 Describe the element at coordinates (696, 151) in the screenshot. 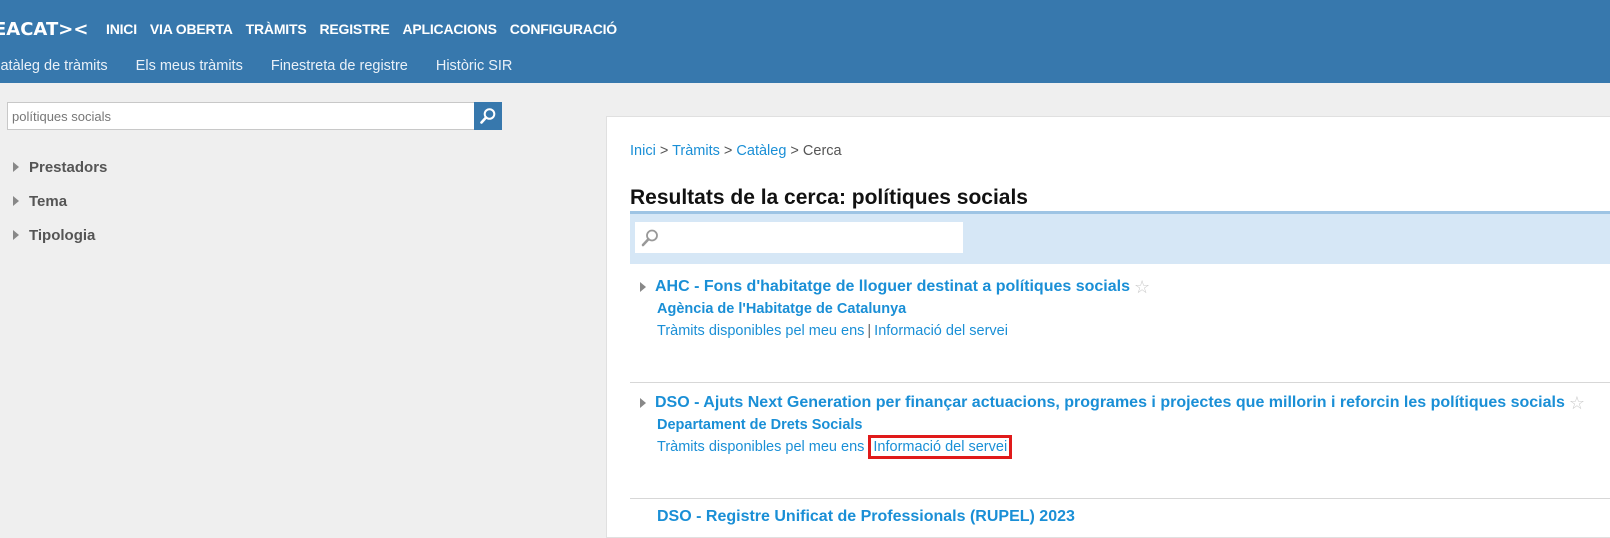

I see `breadcrumb-tramits: Tràmits` at that location.